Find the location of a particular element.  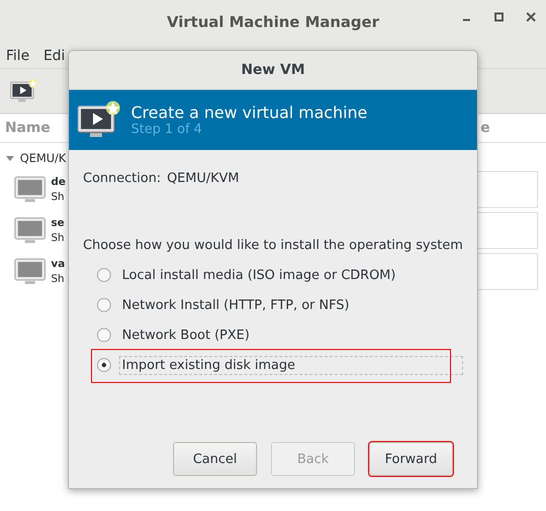

vm-name: va is located at coordinates (58, 264).